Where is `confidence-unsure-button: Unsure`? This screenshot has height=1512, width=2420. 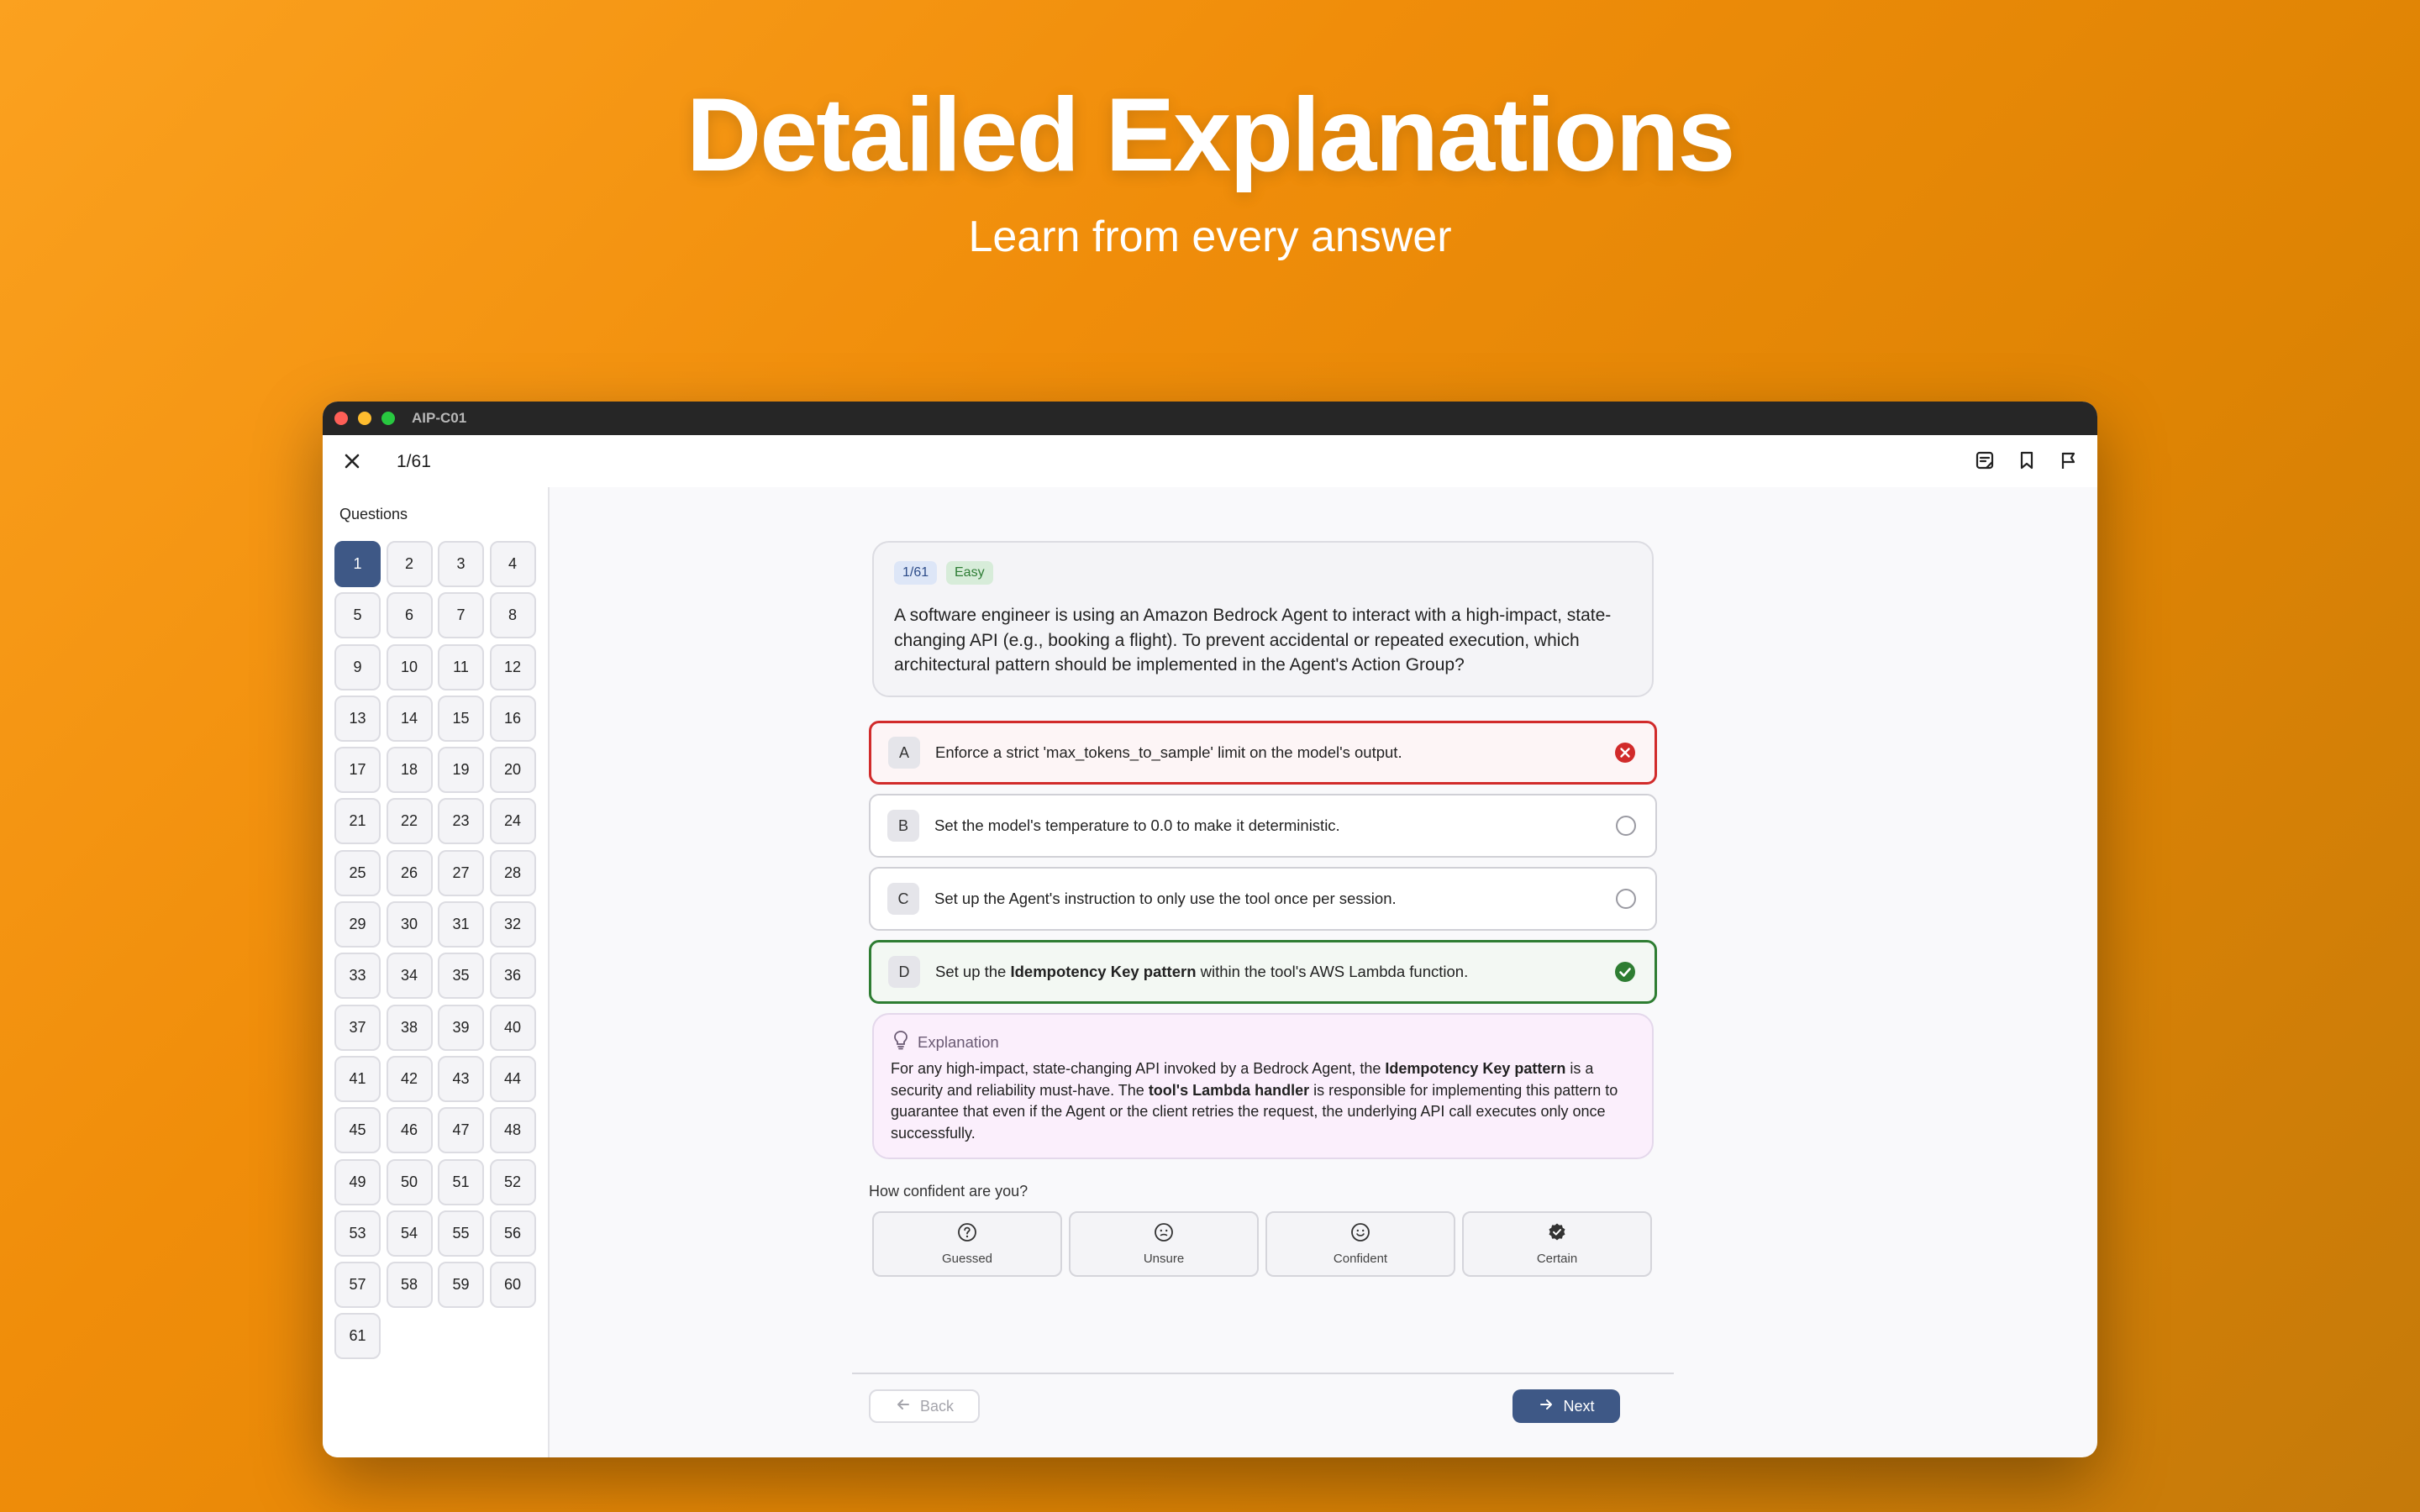 confidence-unsure-button: Unsure is located at coordinates (1164, 1244).